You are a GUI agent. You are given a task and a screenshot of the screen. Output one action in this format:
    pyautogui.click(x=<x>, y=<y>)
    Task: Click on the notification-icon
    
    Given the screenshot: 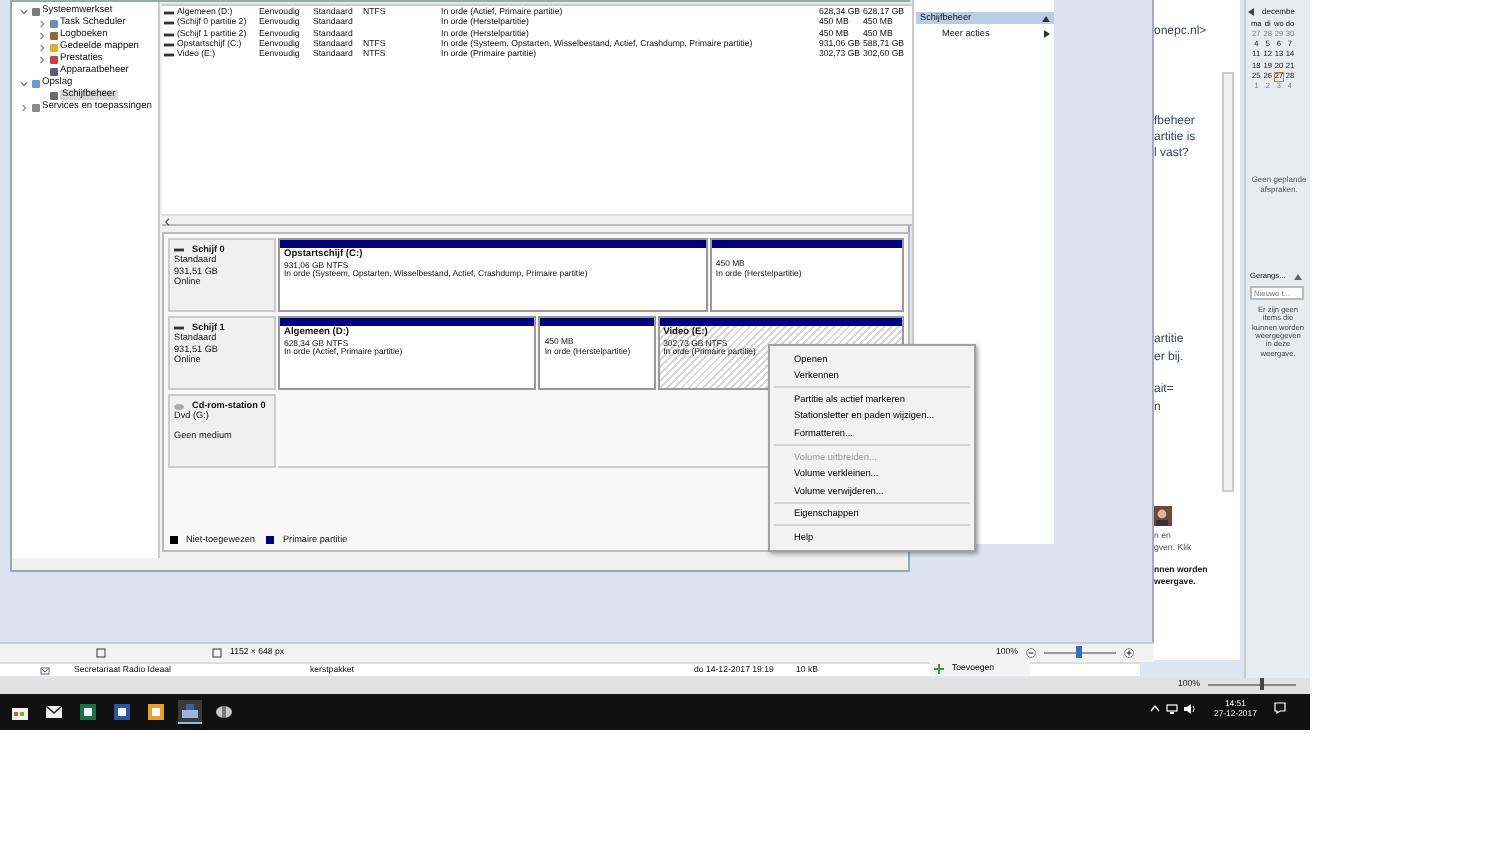 What is the action you would take?
    pyautogui.click(x=1280, y=708)
    